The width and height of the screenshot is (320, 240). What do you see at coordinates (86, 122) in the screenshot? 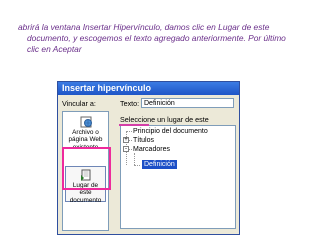
I see `globe-icon` at bounding box center [86, 122].